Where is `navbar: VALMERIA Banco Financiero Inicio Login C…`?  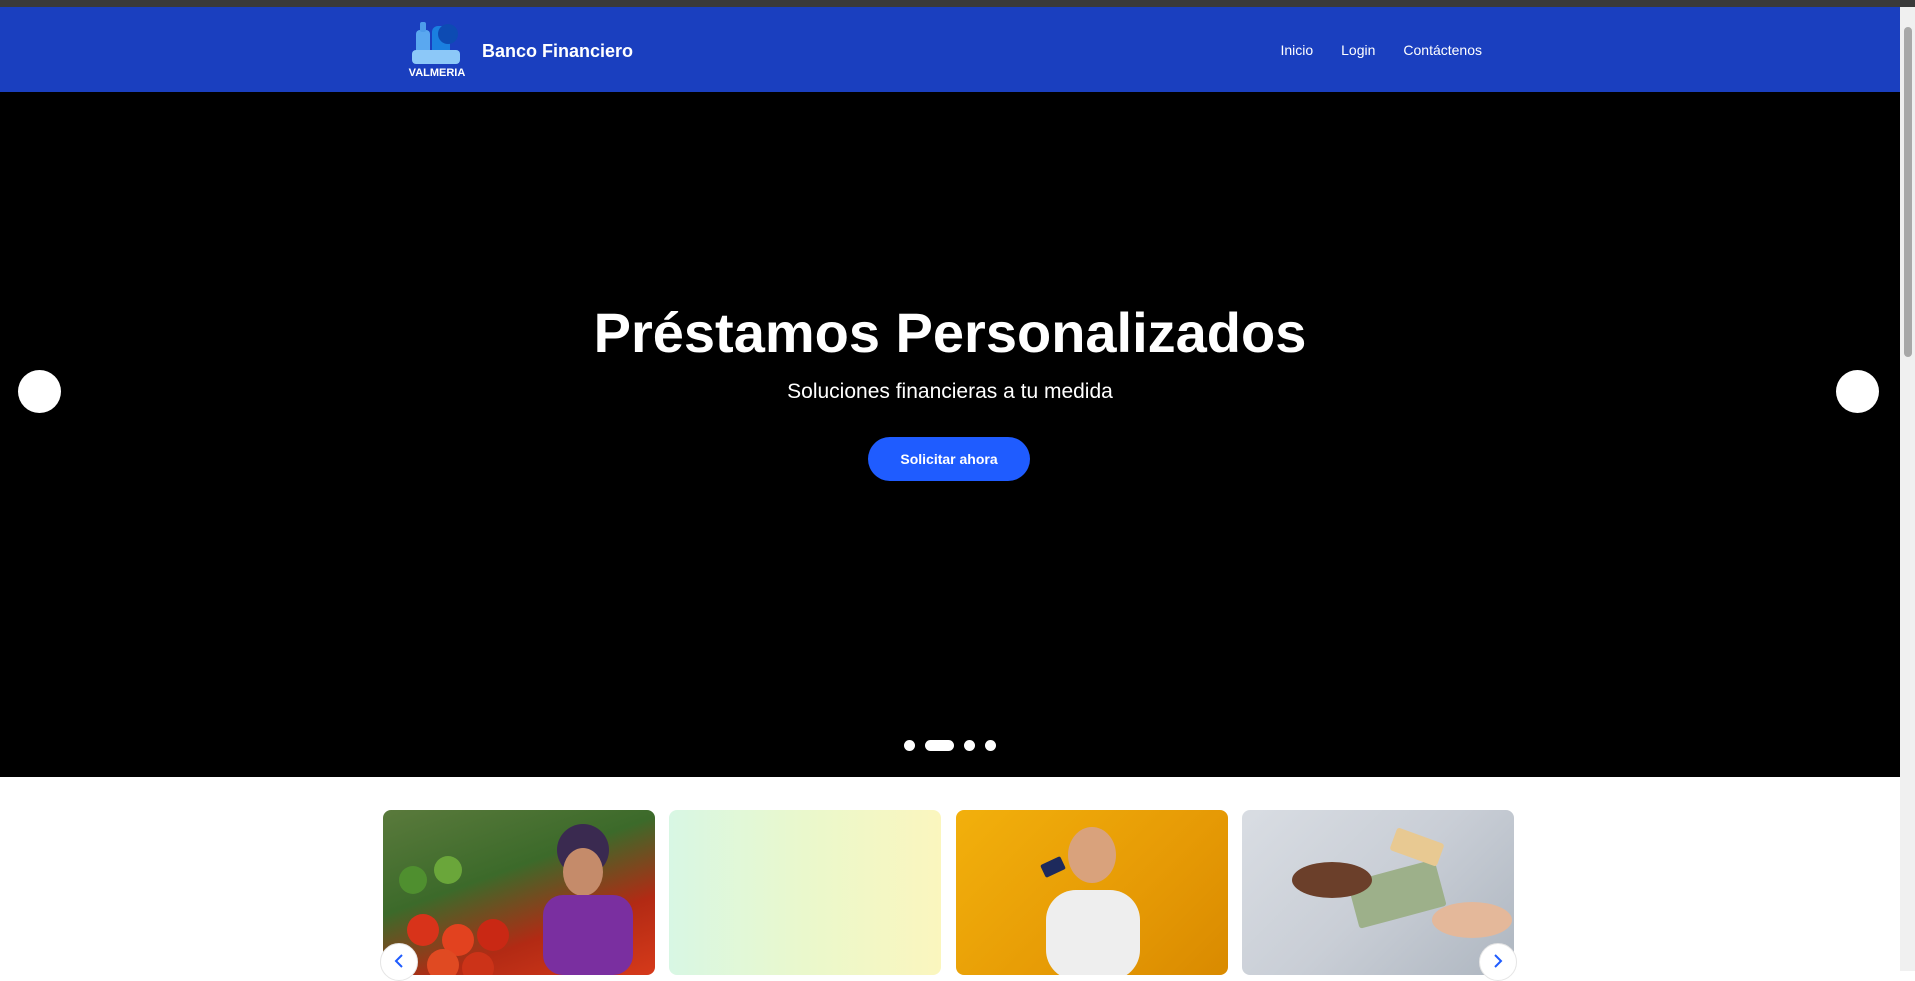
navbar: VALMERIA Banco Financiero Inicio Login C… is located at coordinates (950, 49).